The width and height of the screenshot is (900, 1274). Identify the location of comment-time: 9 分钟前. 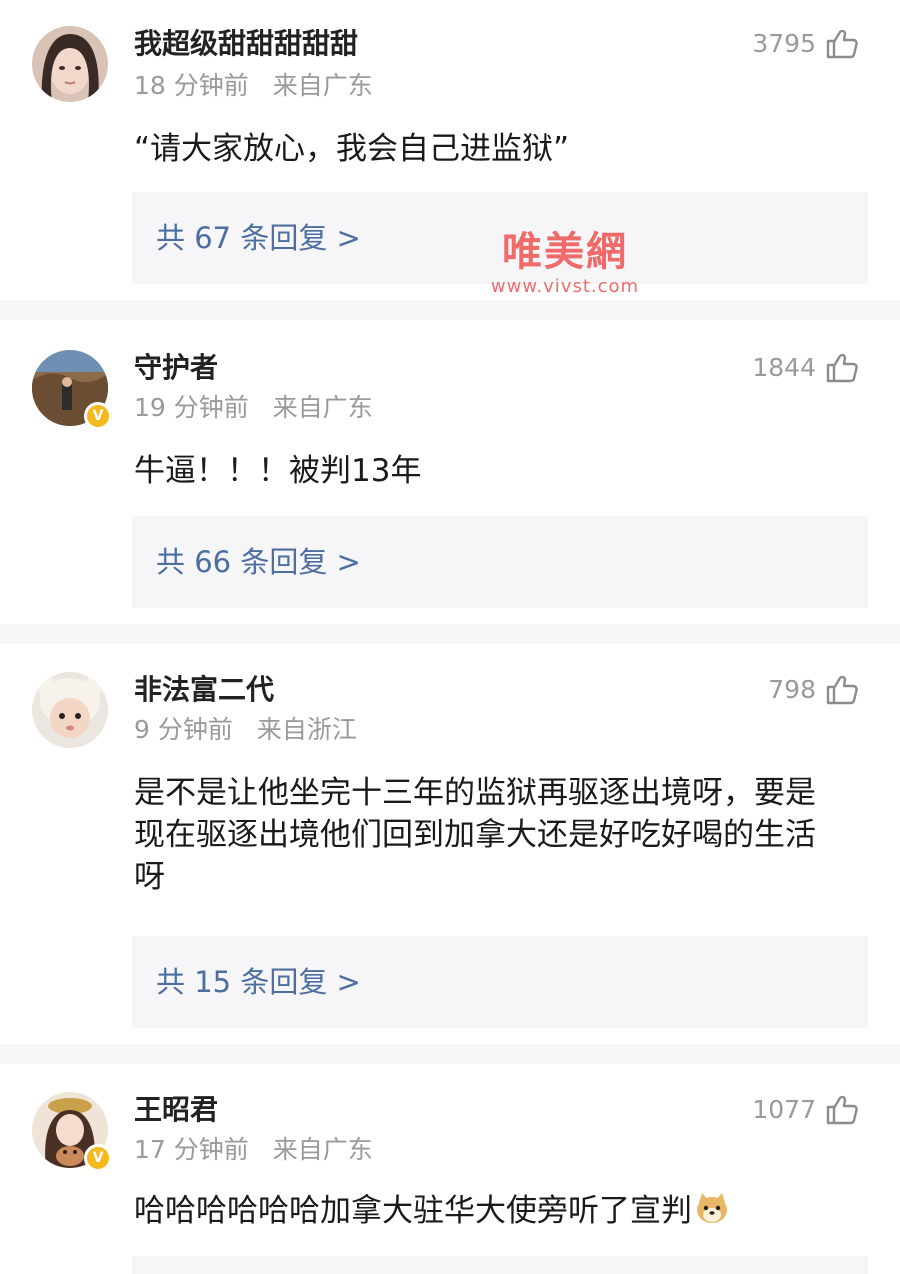
(183, 729).